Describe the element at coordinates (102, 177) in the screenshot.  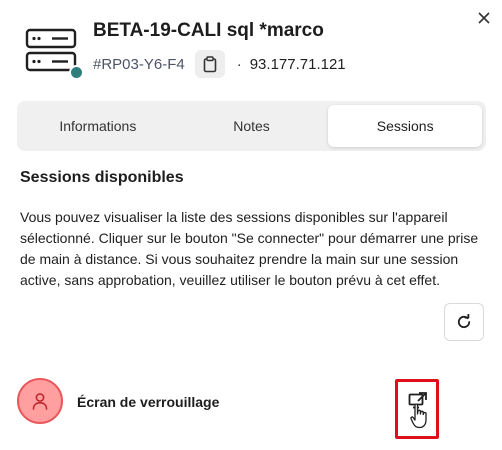
I see `sessions-title: Sessions disponibles` at that location.